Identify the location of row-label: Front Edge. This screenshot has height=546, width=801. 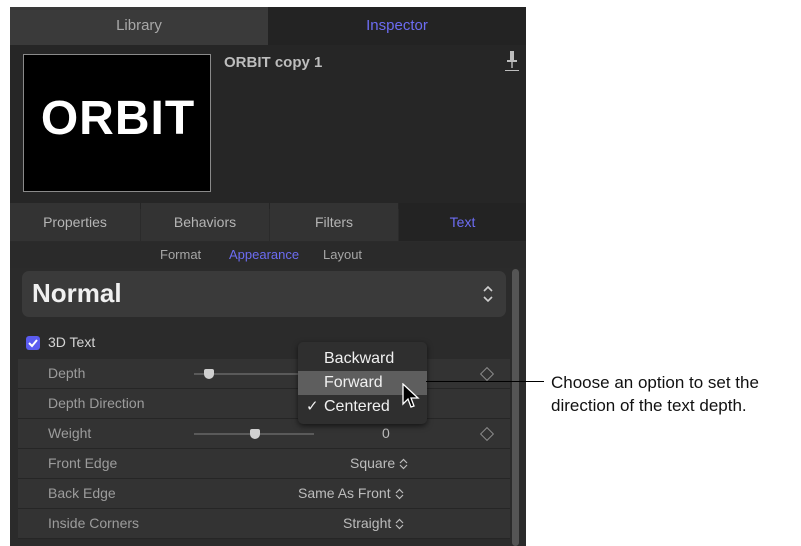
(83, 463).